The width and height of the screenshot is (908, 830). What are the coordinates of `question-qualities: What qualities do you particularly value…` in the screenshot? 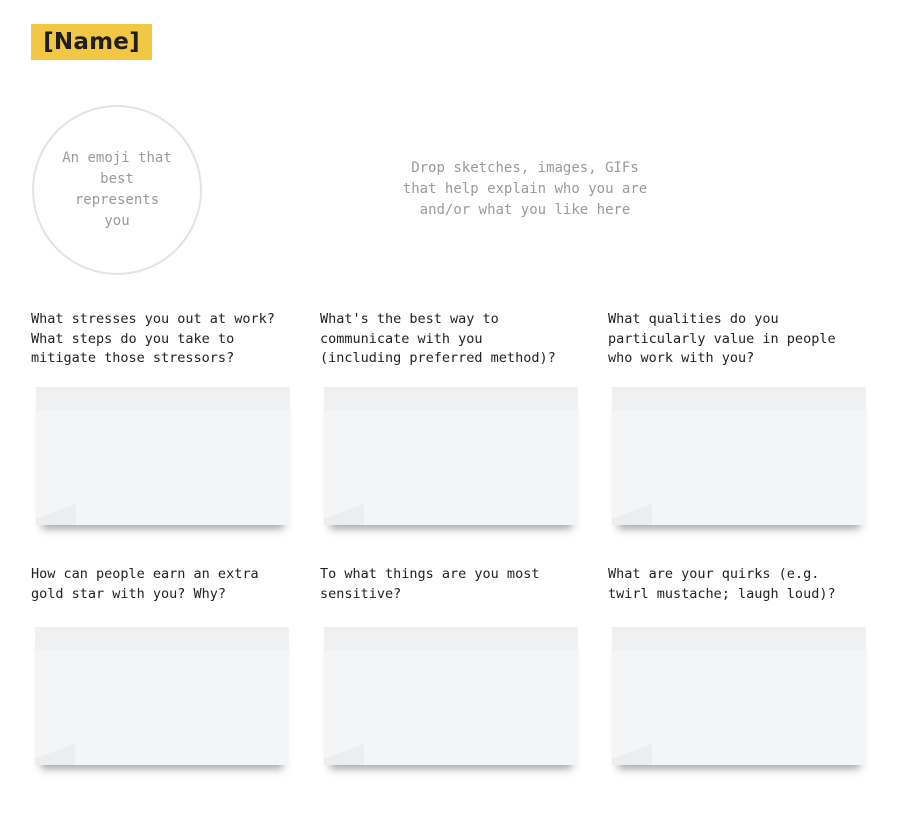 It's located at (742, 339).